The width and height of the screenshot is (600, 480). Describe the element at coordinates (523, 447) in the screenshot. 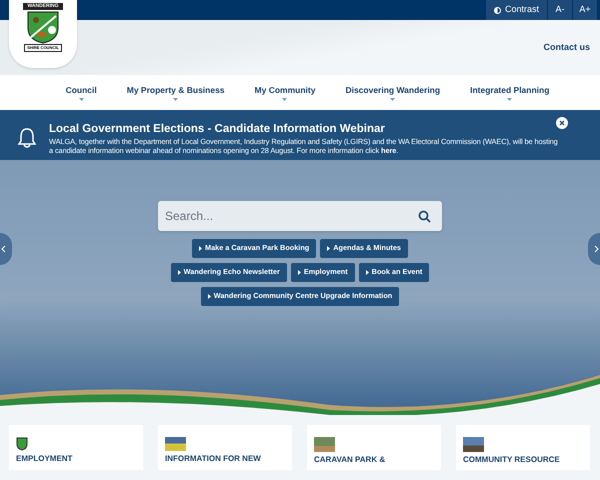

I see `card: COMMUNITY RESOURCE` at that location.